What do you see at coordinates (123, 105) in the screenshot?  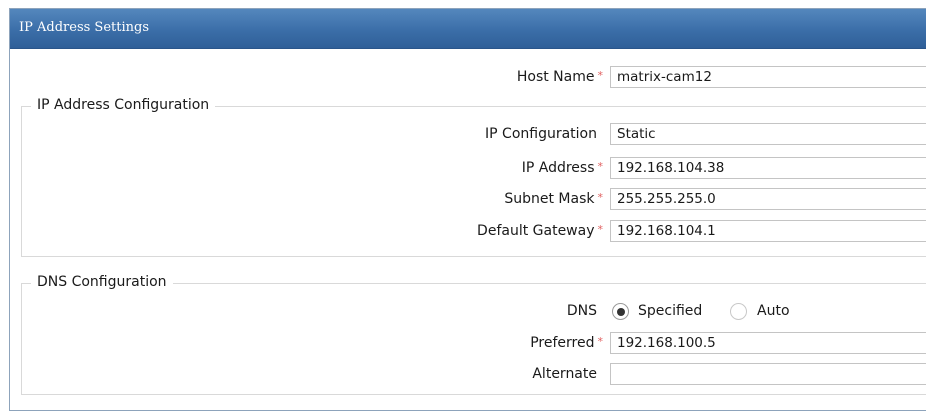 I see `ip-config-legend: IP Address Configuration` at bounding box center [123, 105].